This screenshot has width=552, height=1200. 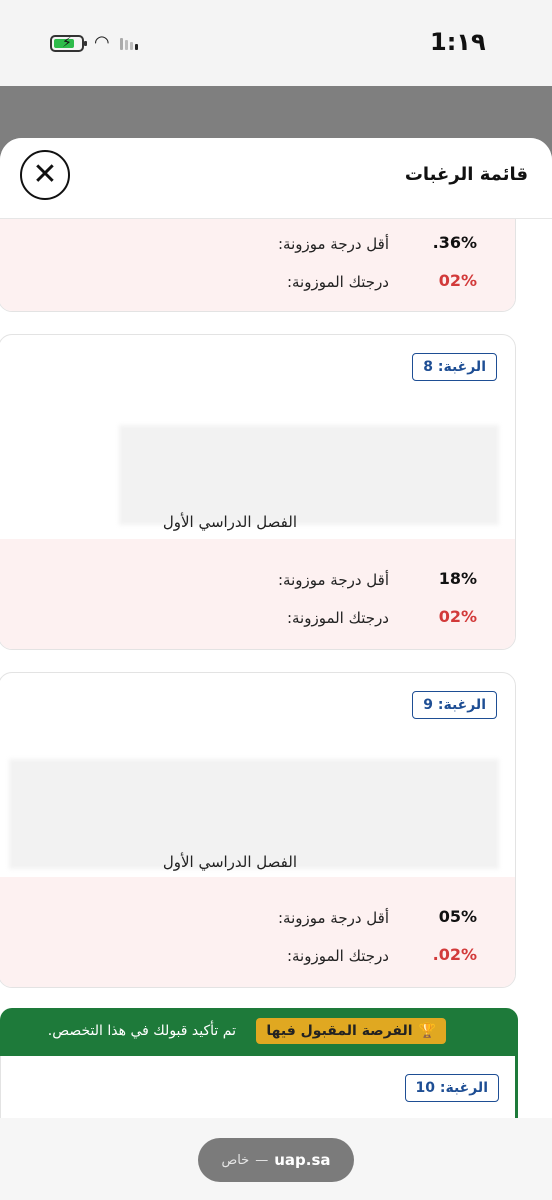 I want to click on browser-bottom-bar: خاص — uap.sa, so click(x=276, y=1159).